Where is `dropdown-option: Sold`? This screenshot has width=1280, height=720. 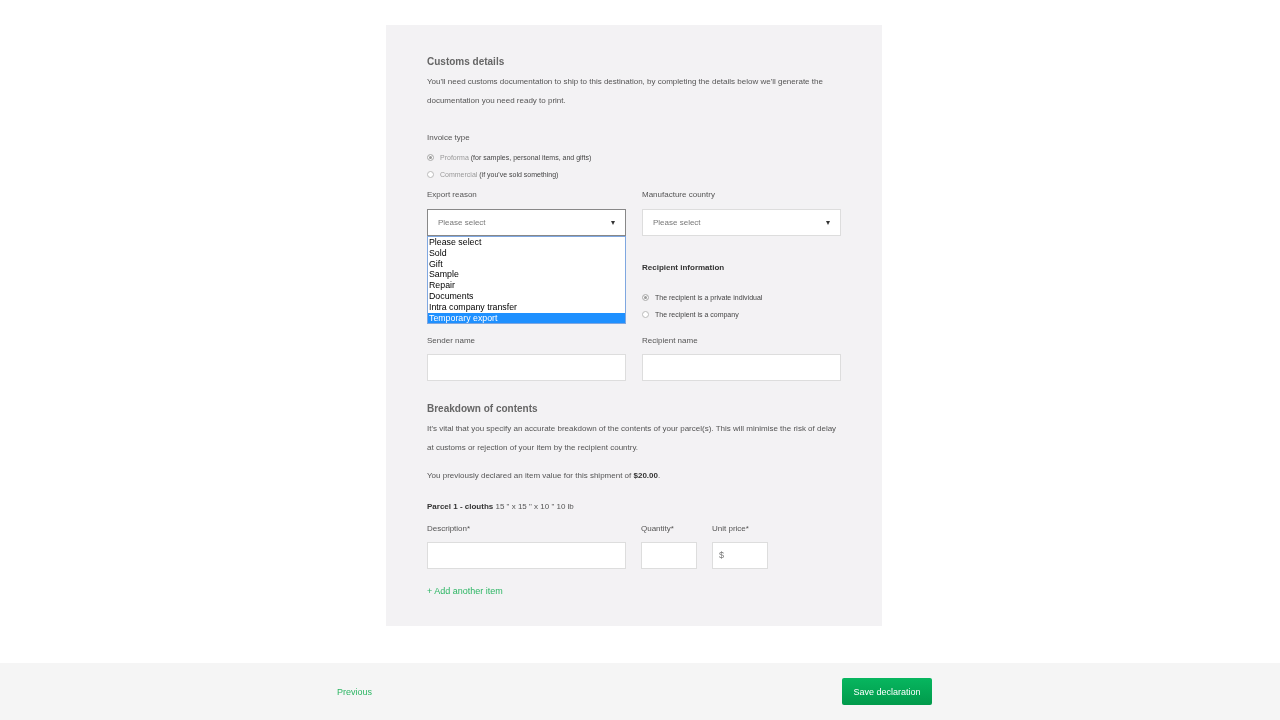 dropdown-option: Sold is located at coordinates (526, 253).